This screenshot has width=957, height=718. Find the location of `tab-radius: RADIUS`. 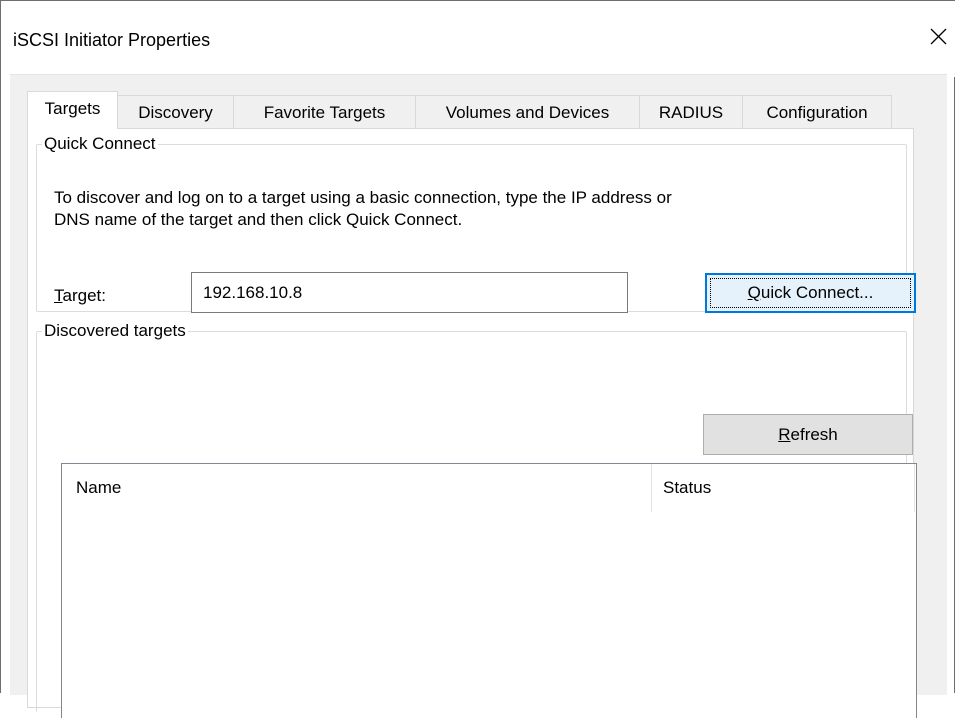

tab-radius: RADIUS is located at coordinates (691, 111).